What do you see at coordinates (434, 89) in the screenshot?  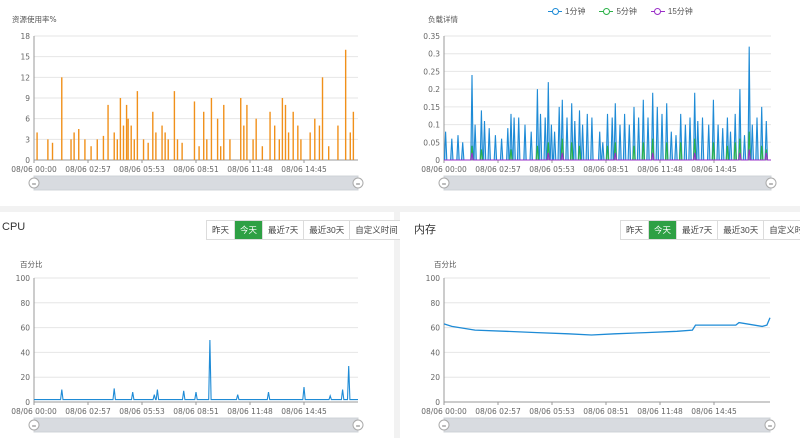 I see `y-tick-label: 0.2` at bounding box center [434, 89].